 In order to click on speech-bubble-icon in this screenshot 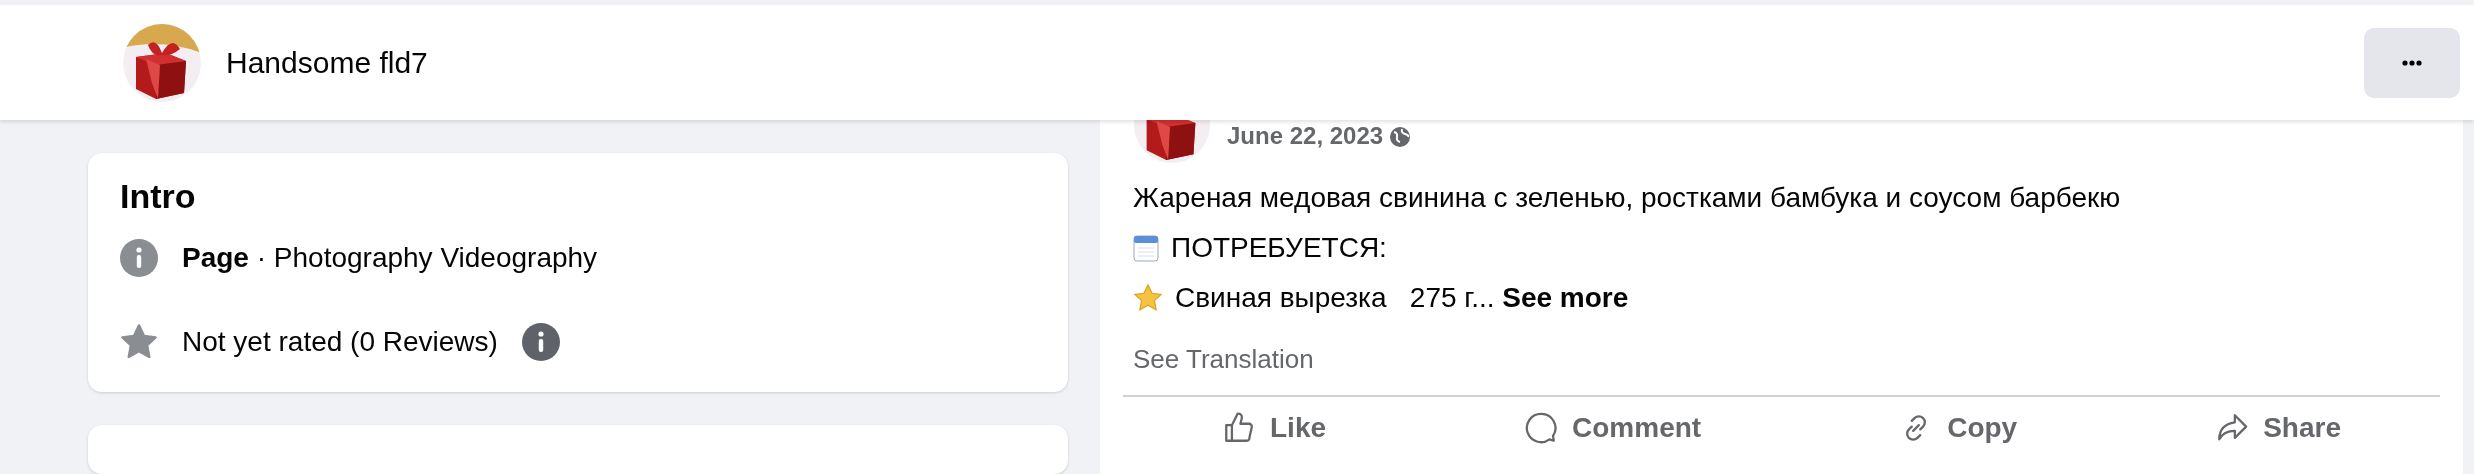, I will do `click(1541, 428)`.